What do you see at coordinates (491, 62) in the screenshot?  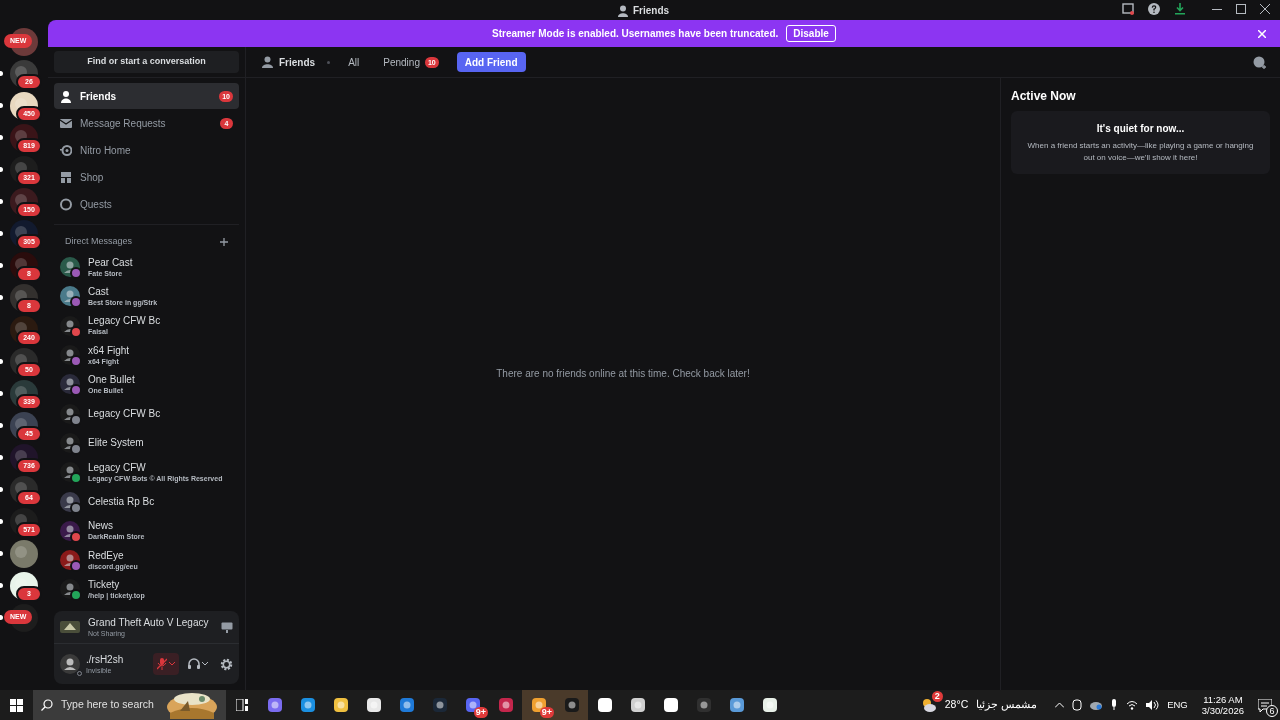 I see `add-friend-button: Add Friend` at bounding box center [491, 62].